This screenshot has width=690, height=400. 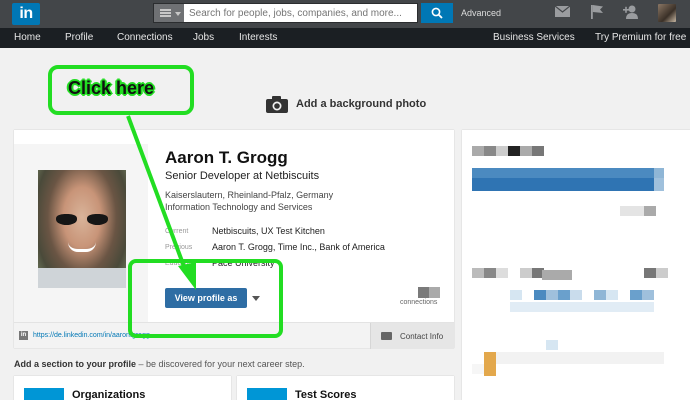 What do you see at coordinates (345, 388) in the screenshot?
I see `add-test-scores-tile: Test Scores` at bounding box center [345, 388].